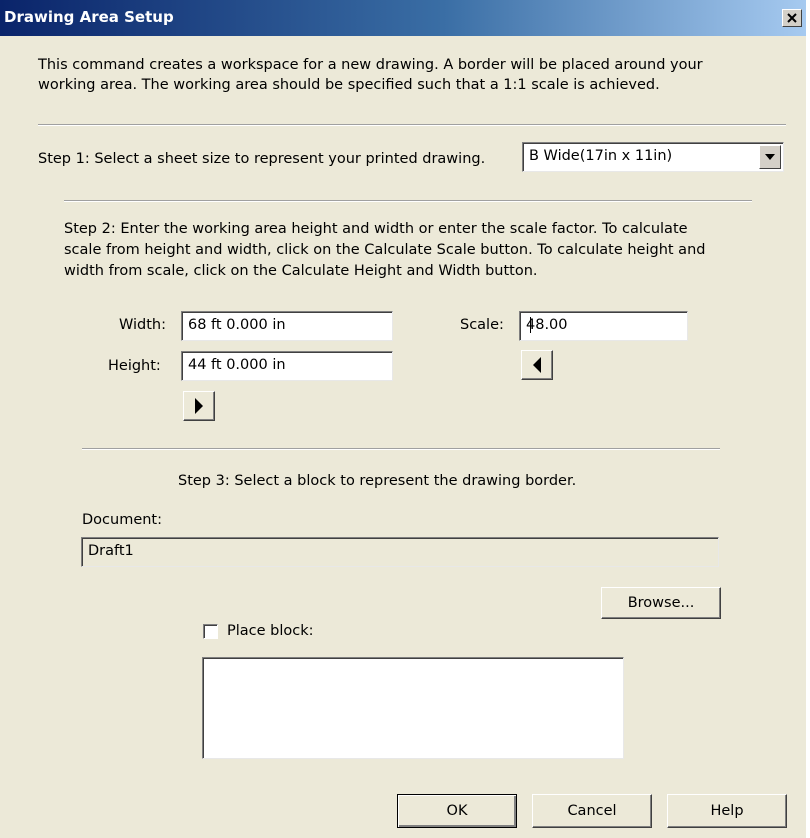 The height and width of the screenshot is (838, 810). Describe the element at coordinates (601, 156) in the screenshot. I see `sheet-size-value: B Wide(17in x 11in)` at that location.